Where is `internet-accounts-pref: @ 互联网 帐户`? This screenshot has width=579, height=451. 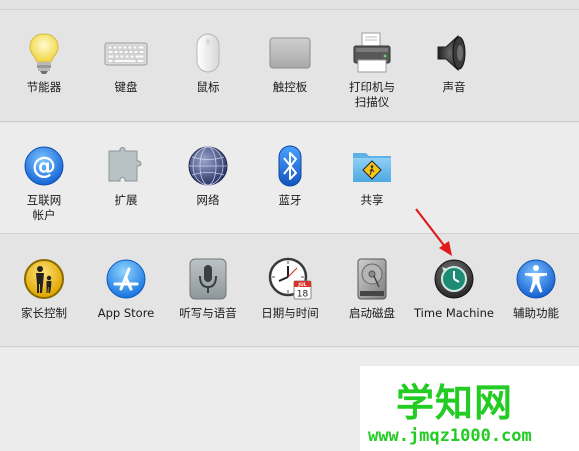 internet-accounts-pref: @ 互联网 帐户 is located at coordinates (44, 183).